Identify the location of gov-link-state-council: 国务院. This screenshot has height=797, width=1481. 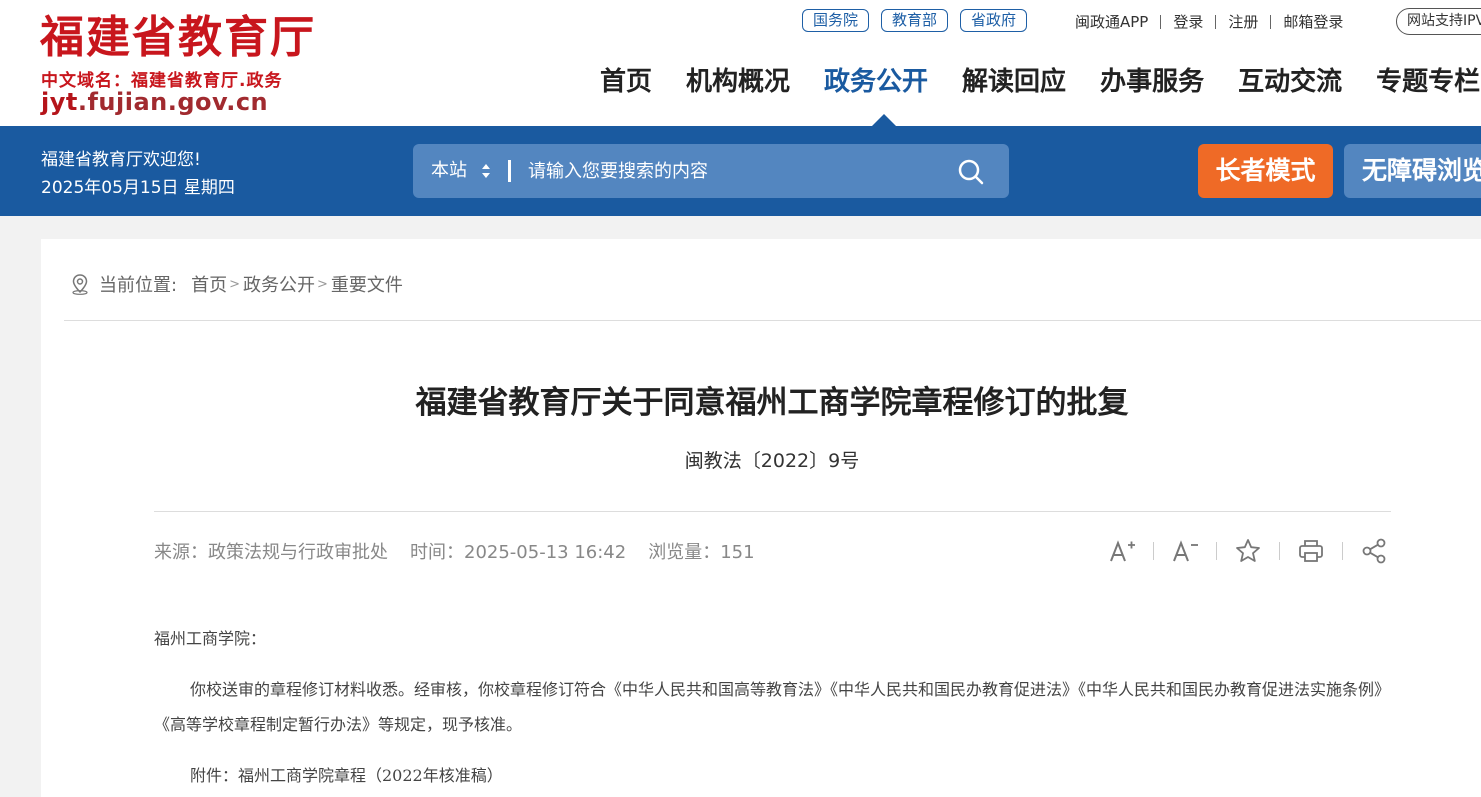
(836, 20).